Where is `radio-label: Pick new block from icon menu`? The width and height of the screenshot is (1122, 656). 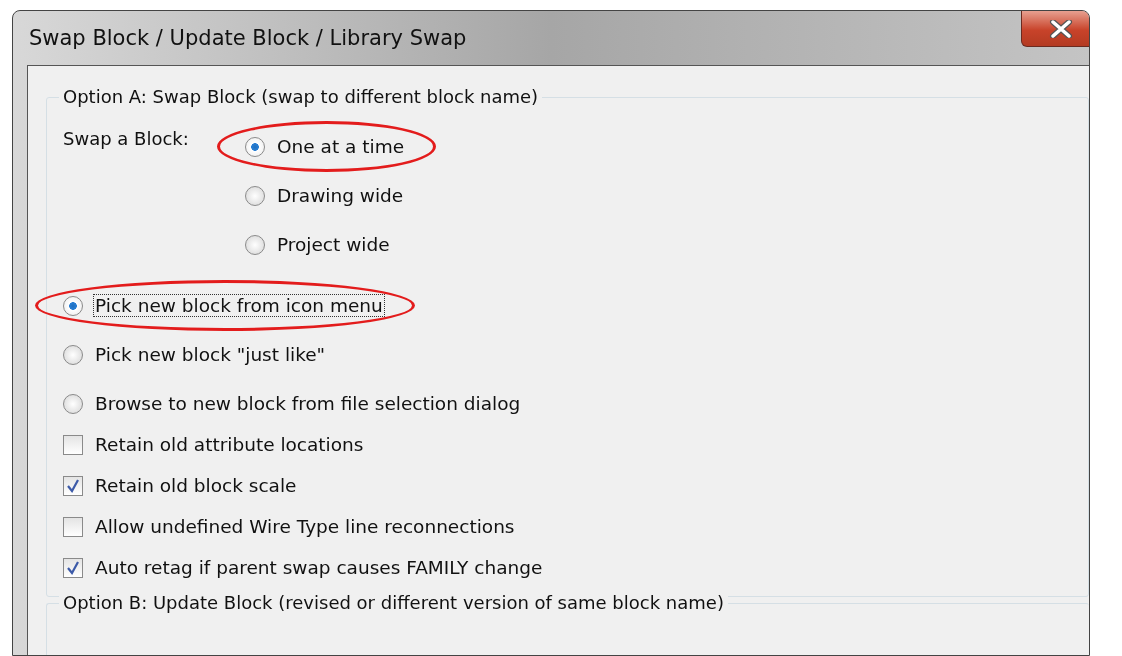
radio-label: Pick new block from icon menu is located at coordinates (239, 305).